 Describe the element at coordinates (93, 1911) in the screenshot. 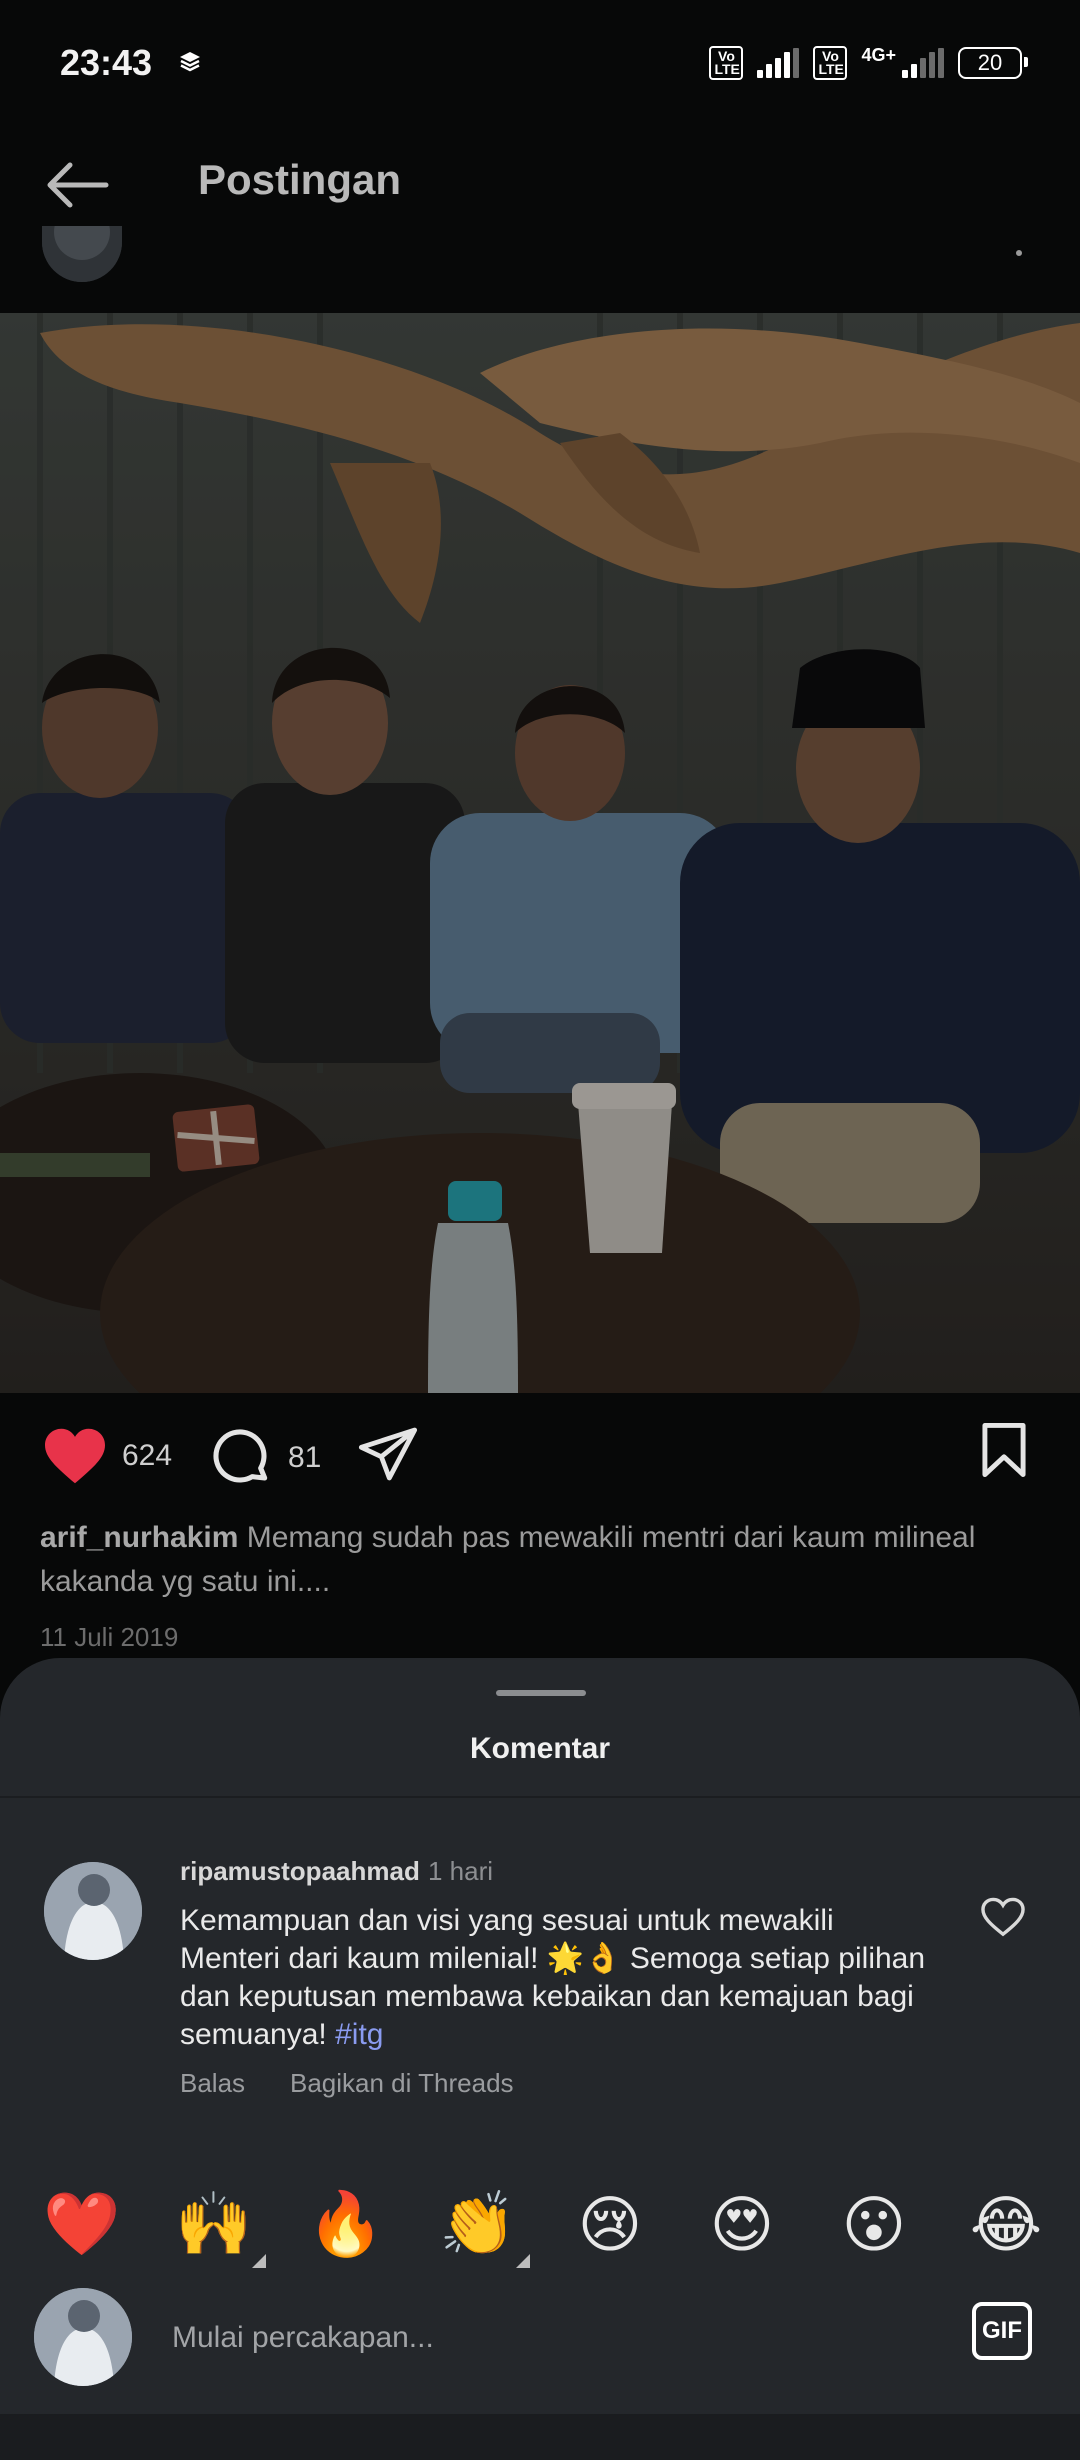

I see `commenter-avatar` at that location.